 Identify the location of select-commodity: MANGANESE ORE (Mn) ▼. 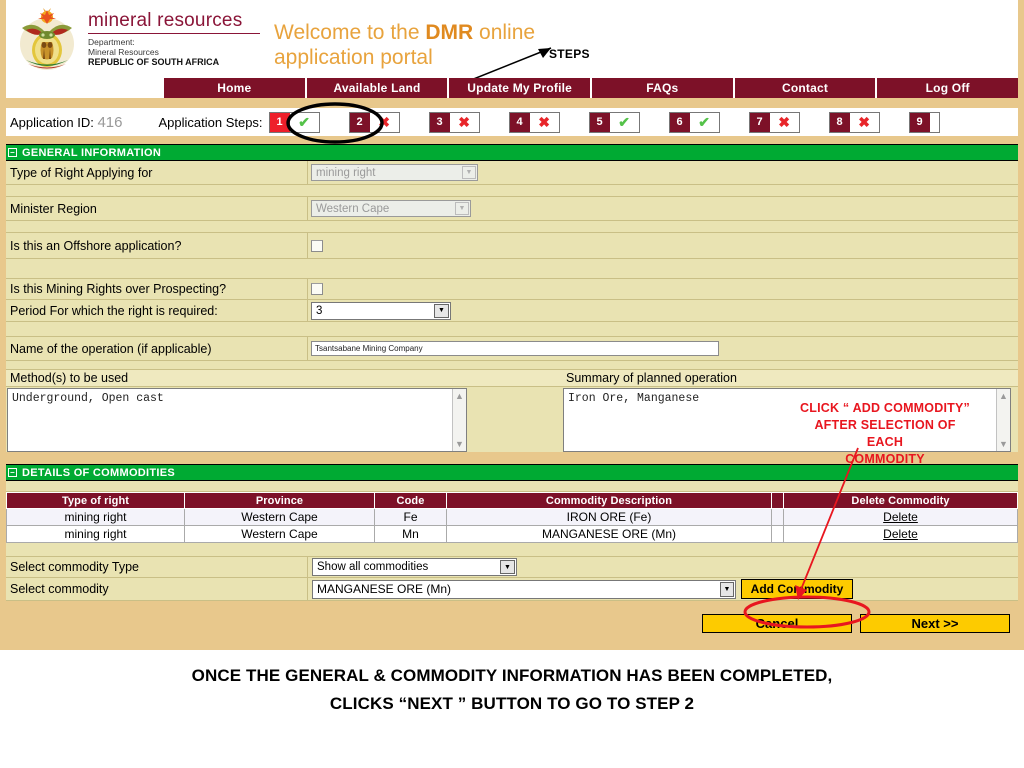
(524, 589).